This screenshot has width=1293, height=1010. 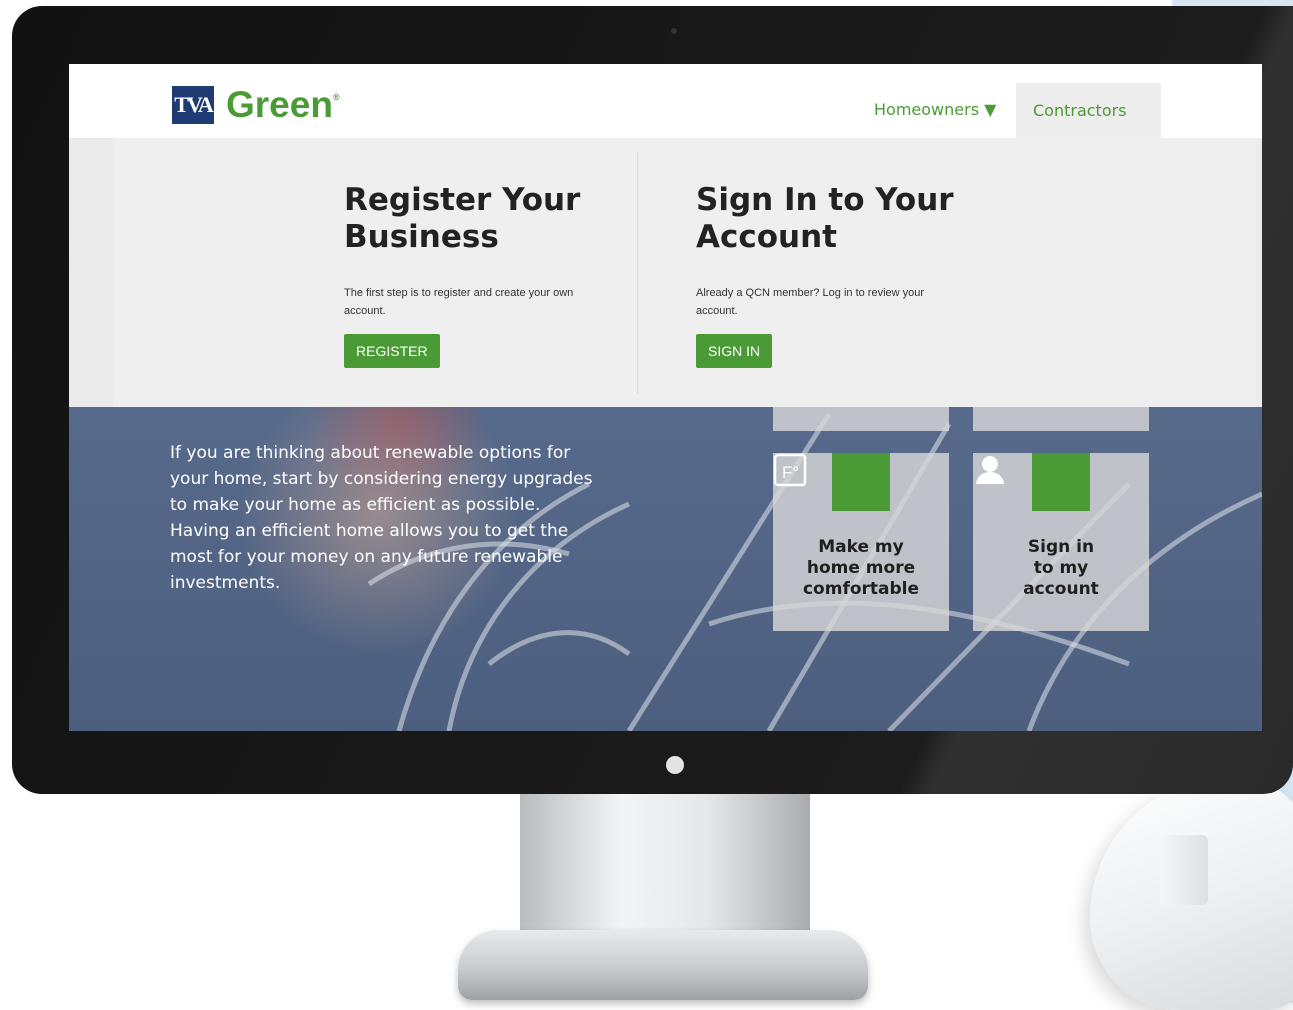 What do you see at coordinates (935, 109) in the screenshot?
I see `nav-homeowners: Homeowners ▼` at bounding box center [935, 109].